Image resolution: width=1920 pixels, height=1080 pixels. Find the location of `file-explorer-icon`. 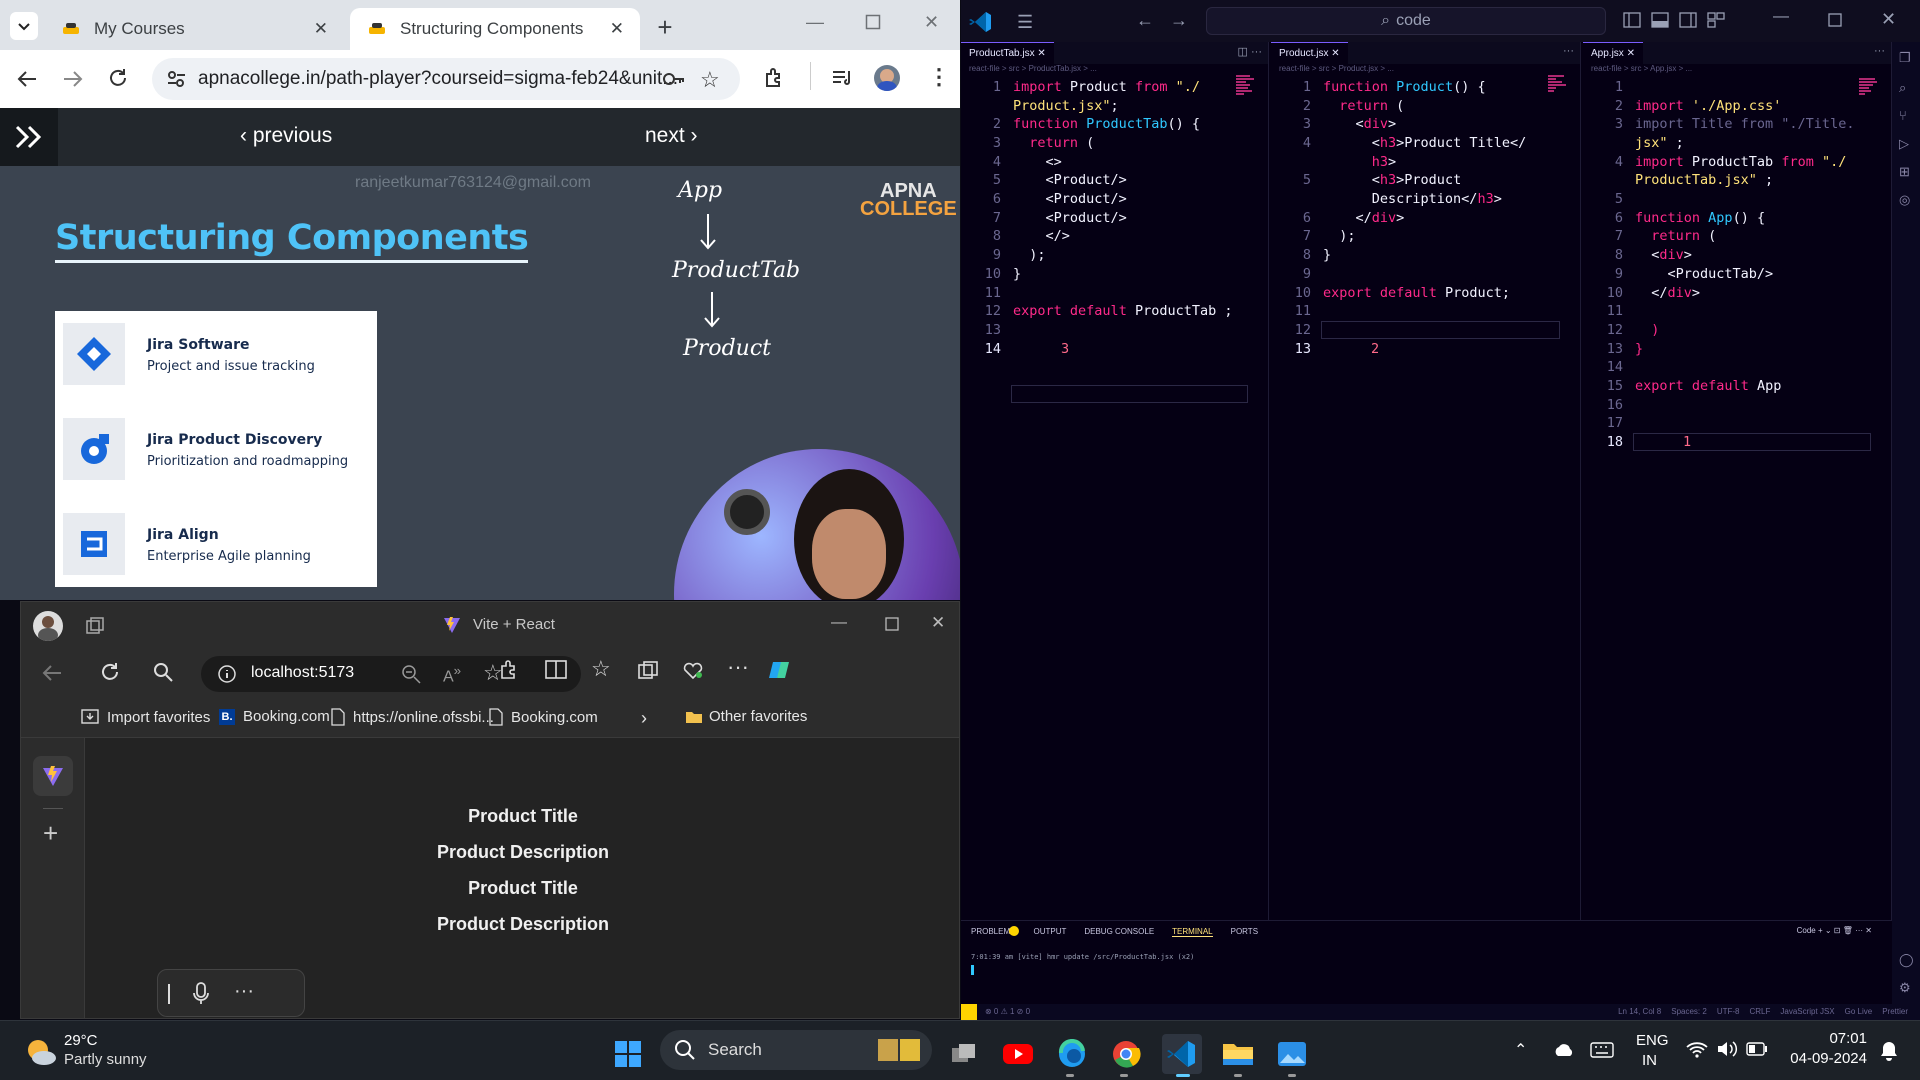

file-explorer-icon is located at coordinates (1238, 1054).